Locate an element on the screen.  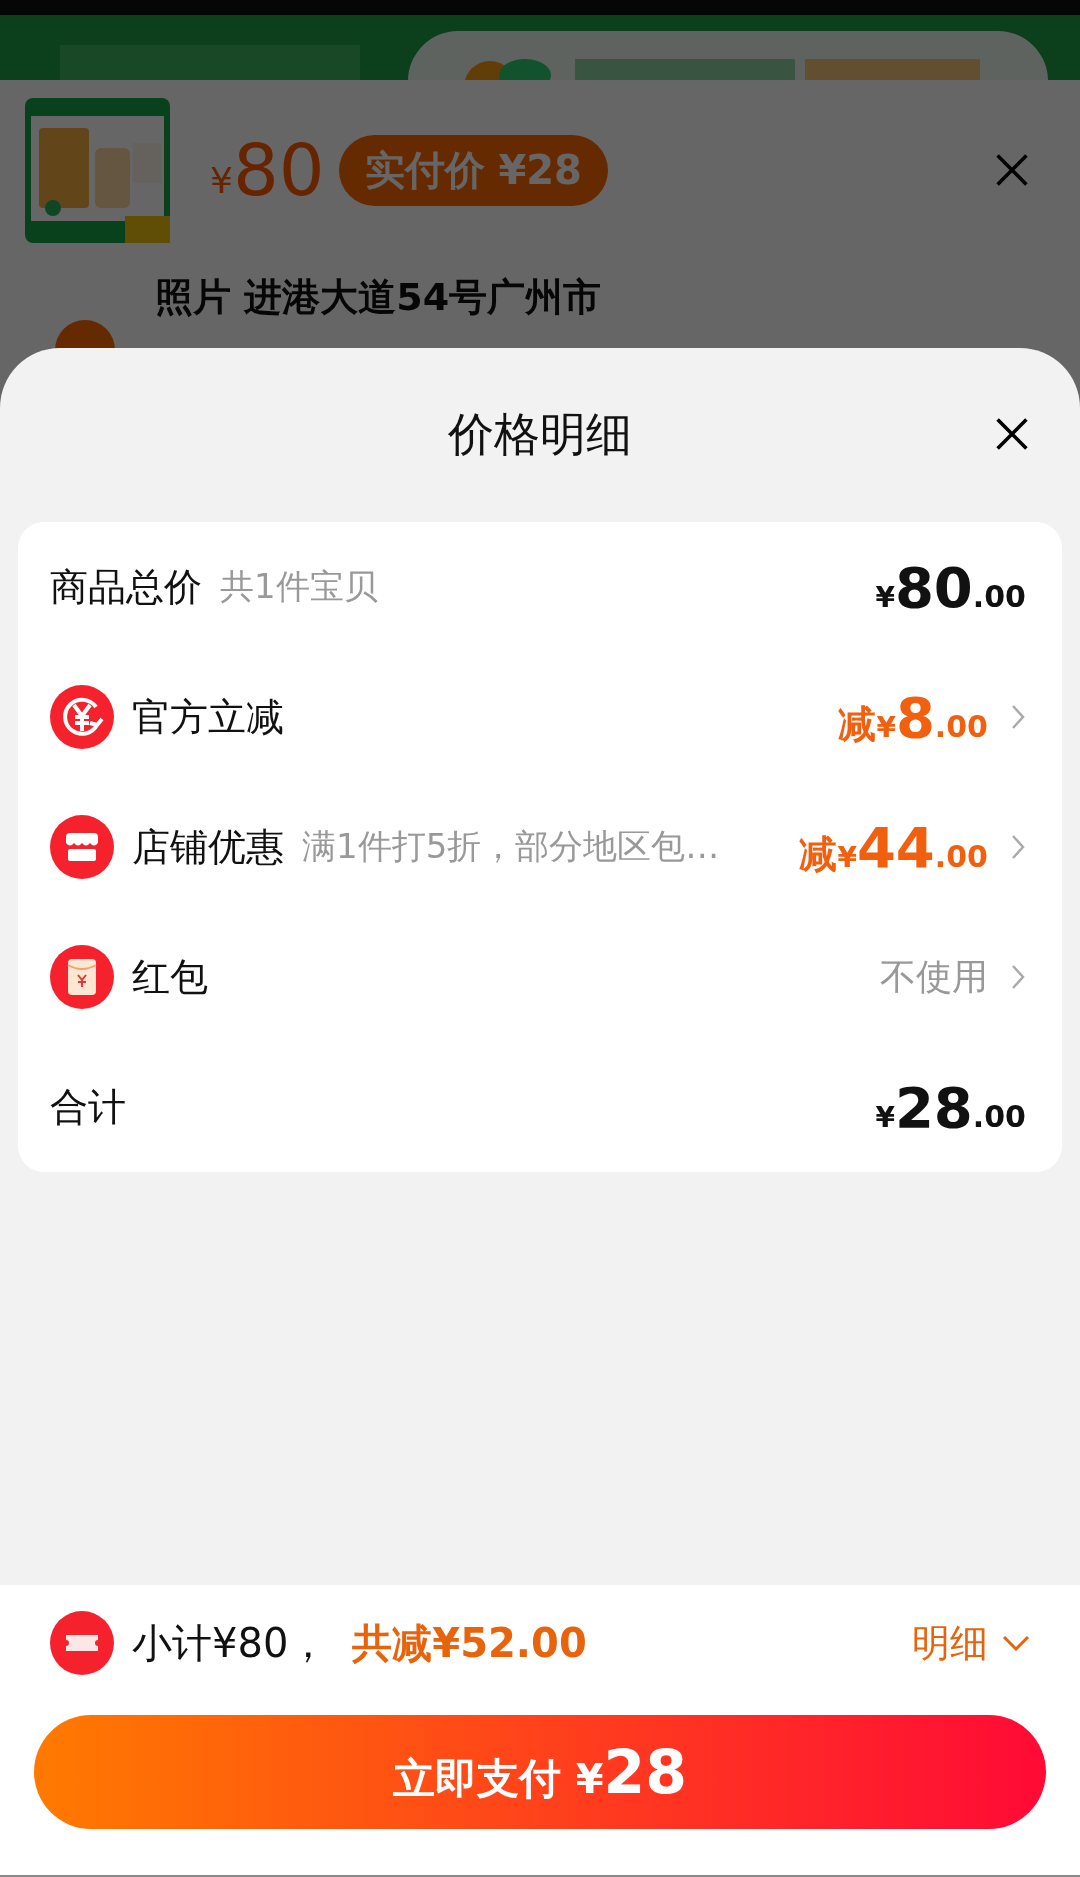
row-note: 共1件宝贝 is located at coordinates (299, 586).